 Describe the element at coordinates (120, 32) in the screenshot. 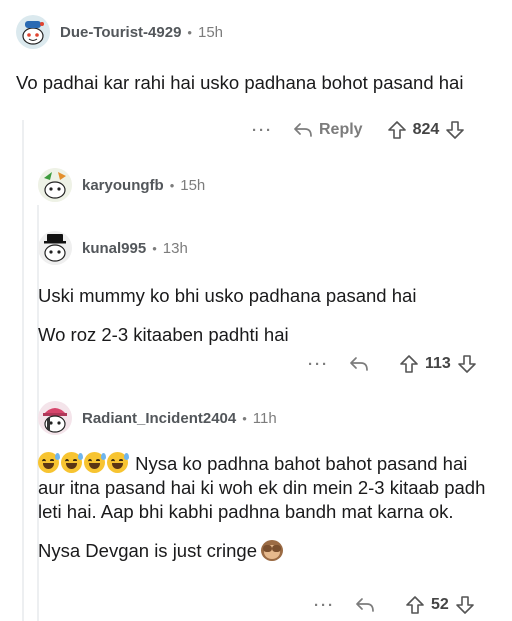

I see `username: Due-Tourist-4929` at that location.